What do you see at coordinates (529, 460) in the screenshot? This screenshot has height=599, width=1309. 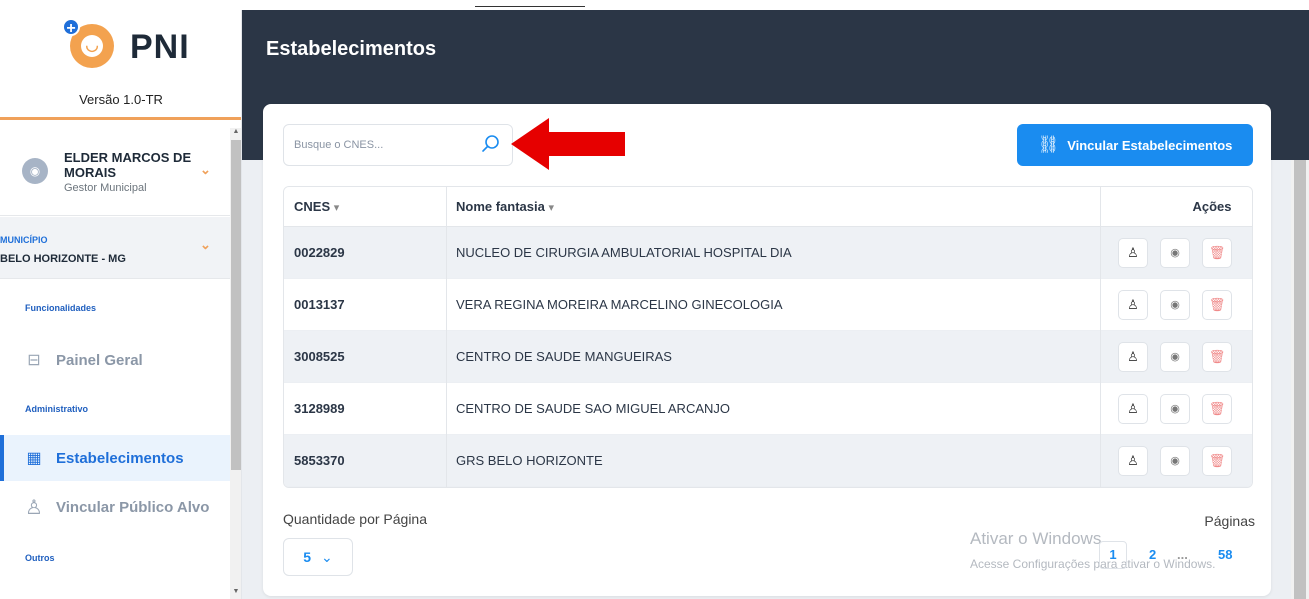 I see `nome-cell: GRS BELO HORIZONTE` at bounding box center [529, 460].